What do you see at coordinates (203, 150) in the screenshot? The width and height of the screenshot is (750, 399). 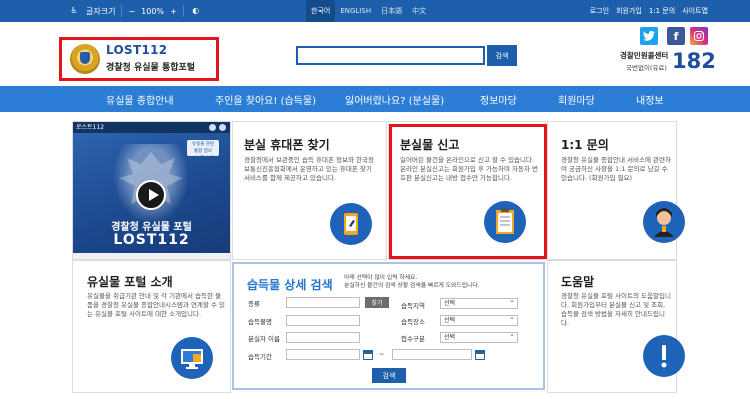 I see `video-badge: 유실물 관련 통합 정보 시스템 소개` at bounding box center [203, 150].